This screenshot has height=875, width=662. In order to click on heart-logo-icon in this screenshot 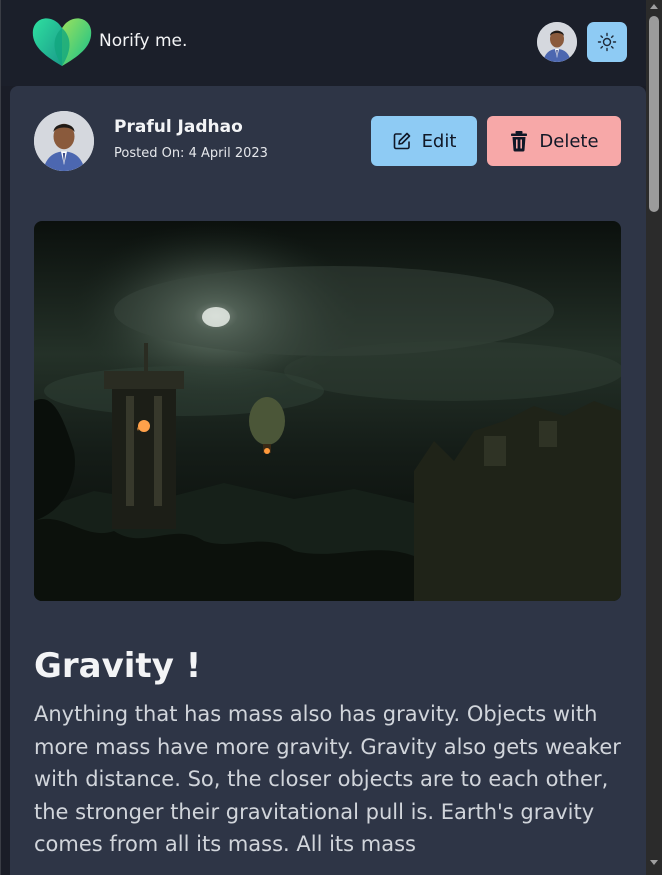, I will do `click(62, 42)`.